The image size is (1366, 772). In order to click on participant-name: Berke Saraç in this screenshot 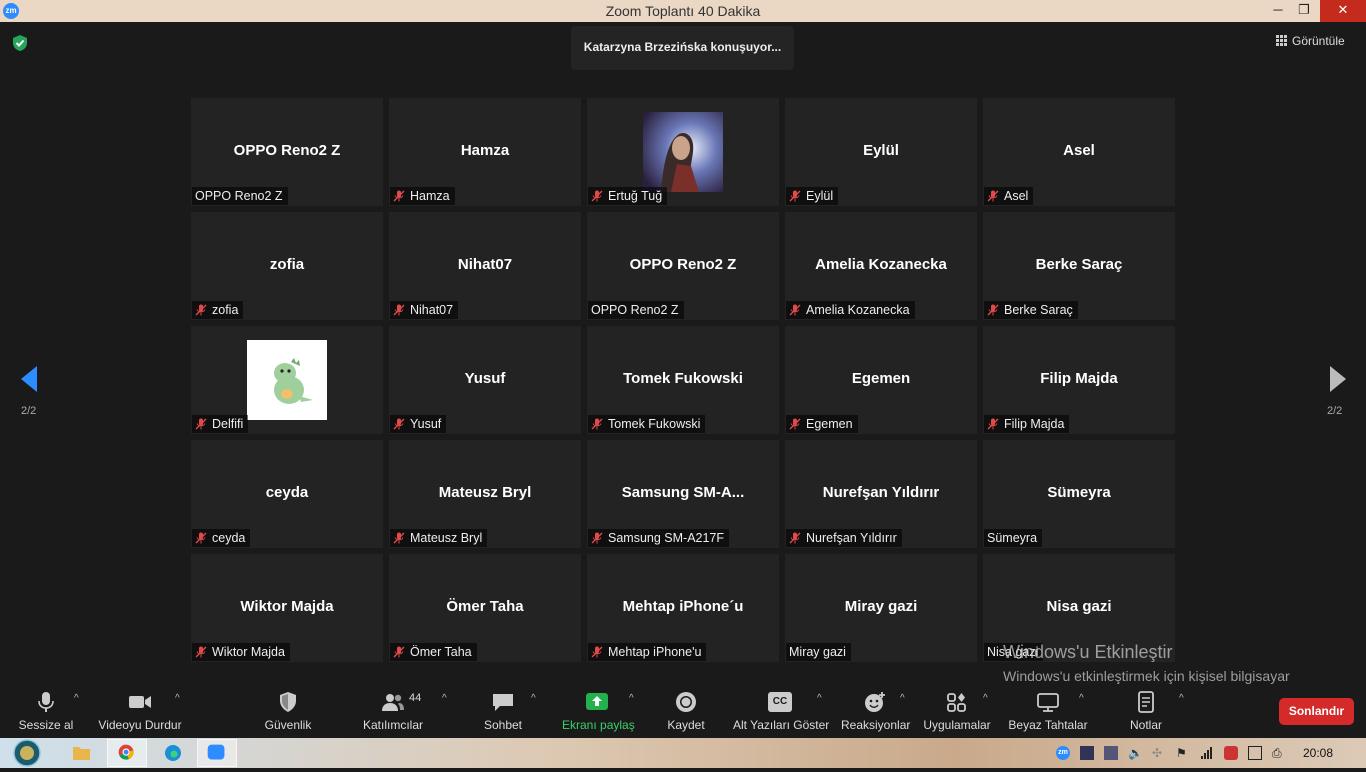, I will do `click(1079, 264)`.